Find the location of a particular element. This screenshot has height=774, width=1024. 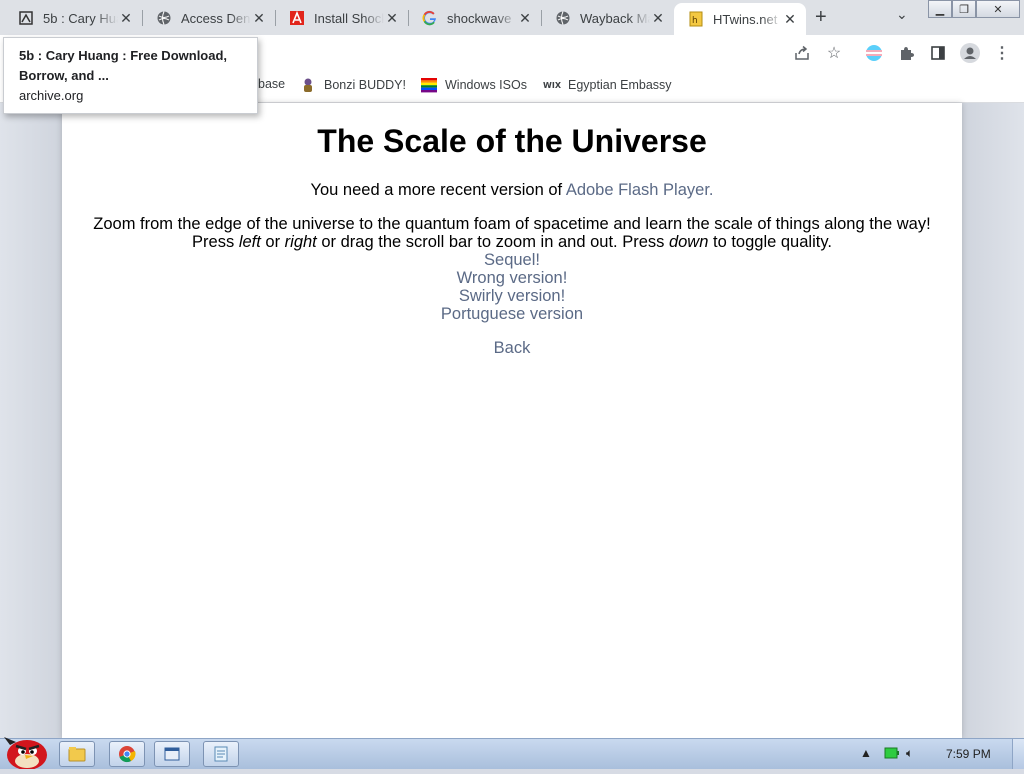

swirly-version-link: Swirly version! is located at coordinates (512, 296).